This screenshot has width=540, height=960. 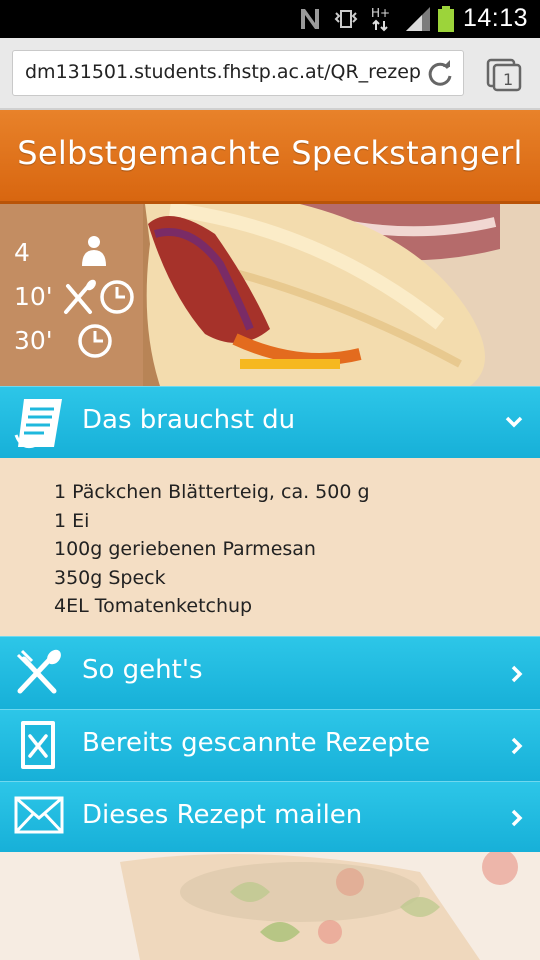 I want to click on address-bar: dm131501.students.fhstp.ac.at/QR_rezept, so click(x=238, y=73).